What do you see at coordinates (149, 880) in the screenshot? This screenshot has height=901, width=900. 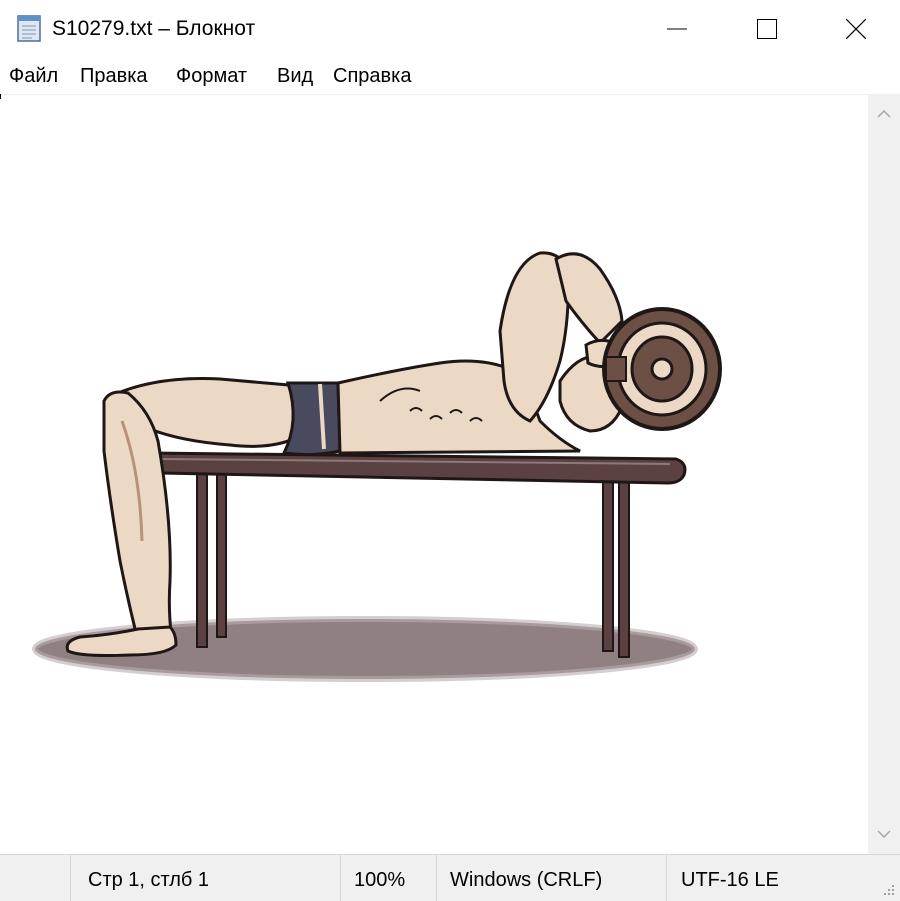 I see `cursor-position: Стр 1, стлб 1` at bounding box center [149, 880].